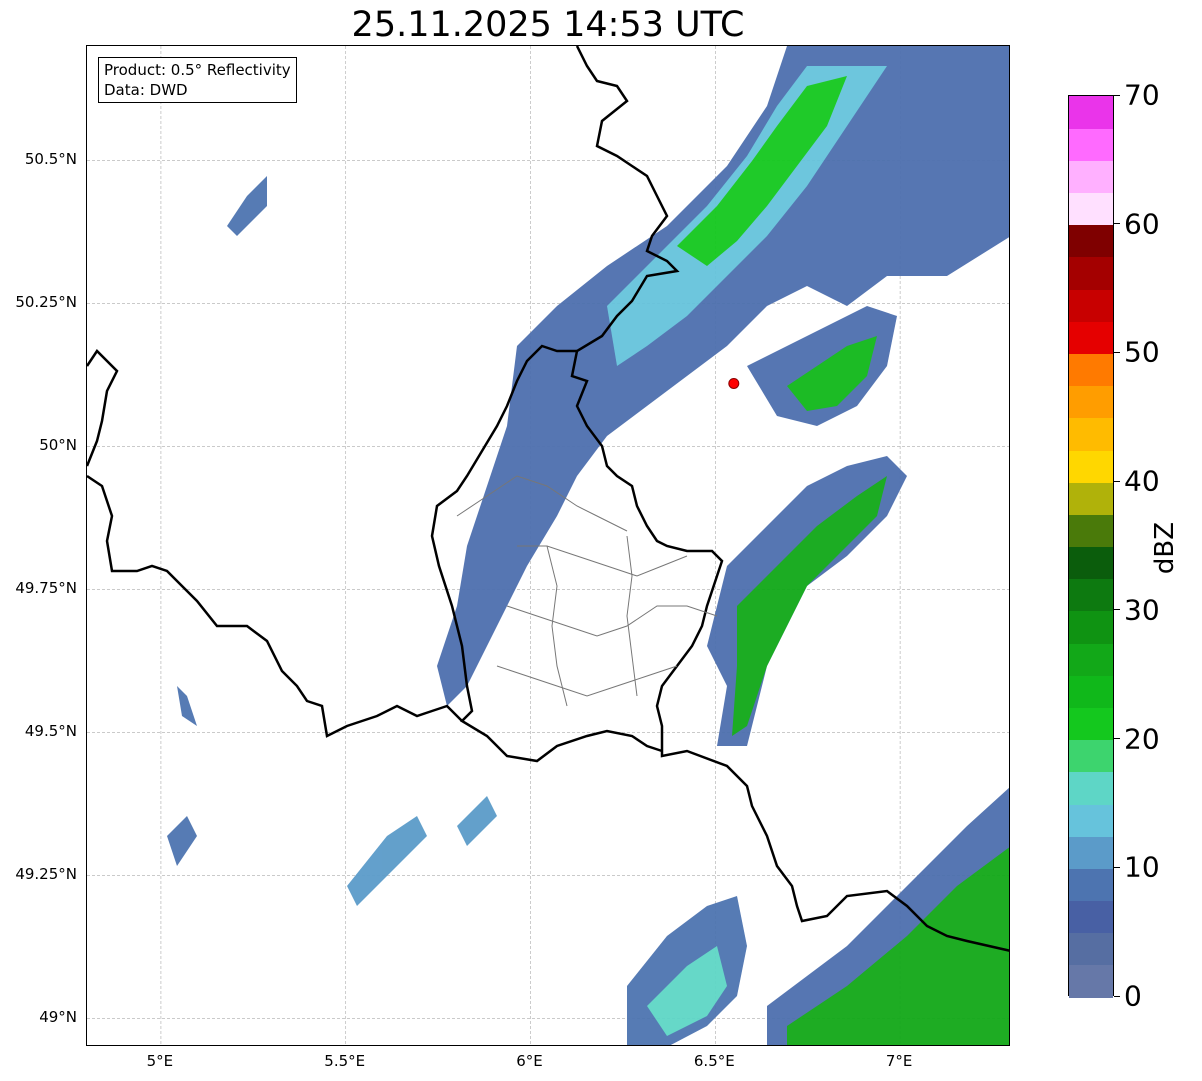  What do you see at coordinates (1142, 352) in the screenshot?
I see `colorbar-tick-label: 50` at bounding box center [1142, 352].